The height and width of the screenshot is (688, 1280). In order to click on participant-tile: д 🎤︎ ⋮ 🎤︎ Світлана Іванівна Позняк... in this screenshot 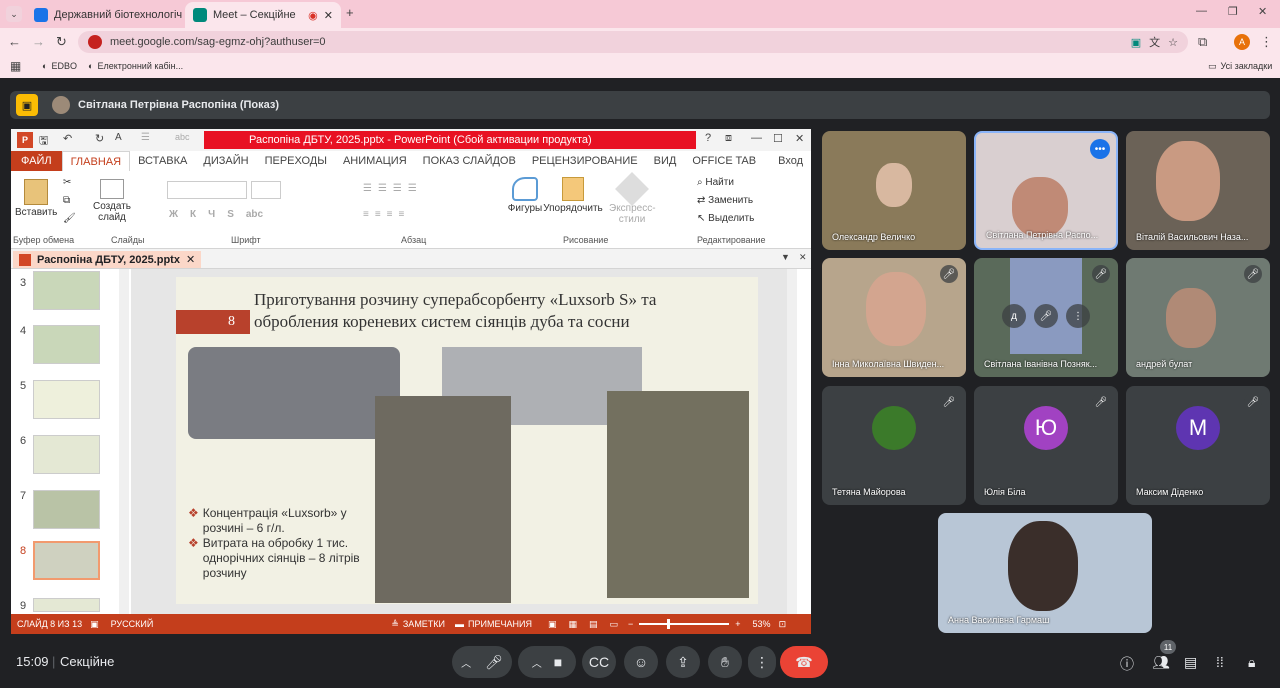, I will do `click(1046, 317)`.